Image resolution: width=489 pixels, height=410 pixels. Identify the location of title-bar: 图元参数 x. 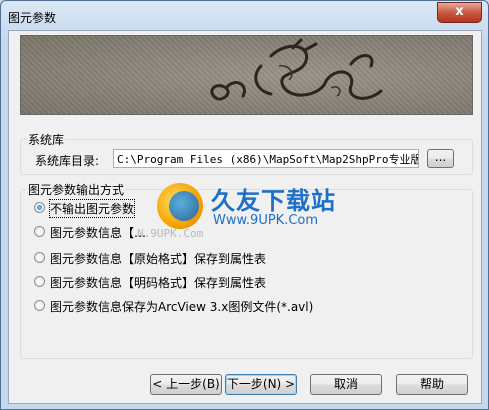
(244, 16).